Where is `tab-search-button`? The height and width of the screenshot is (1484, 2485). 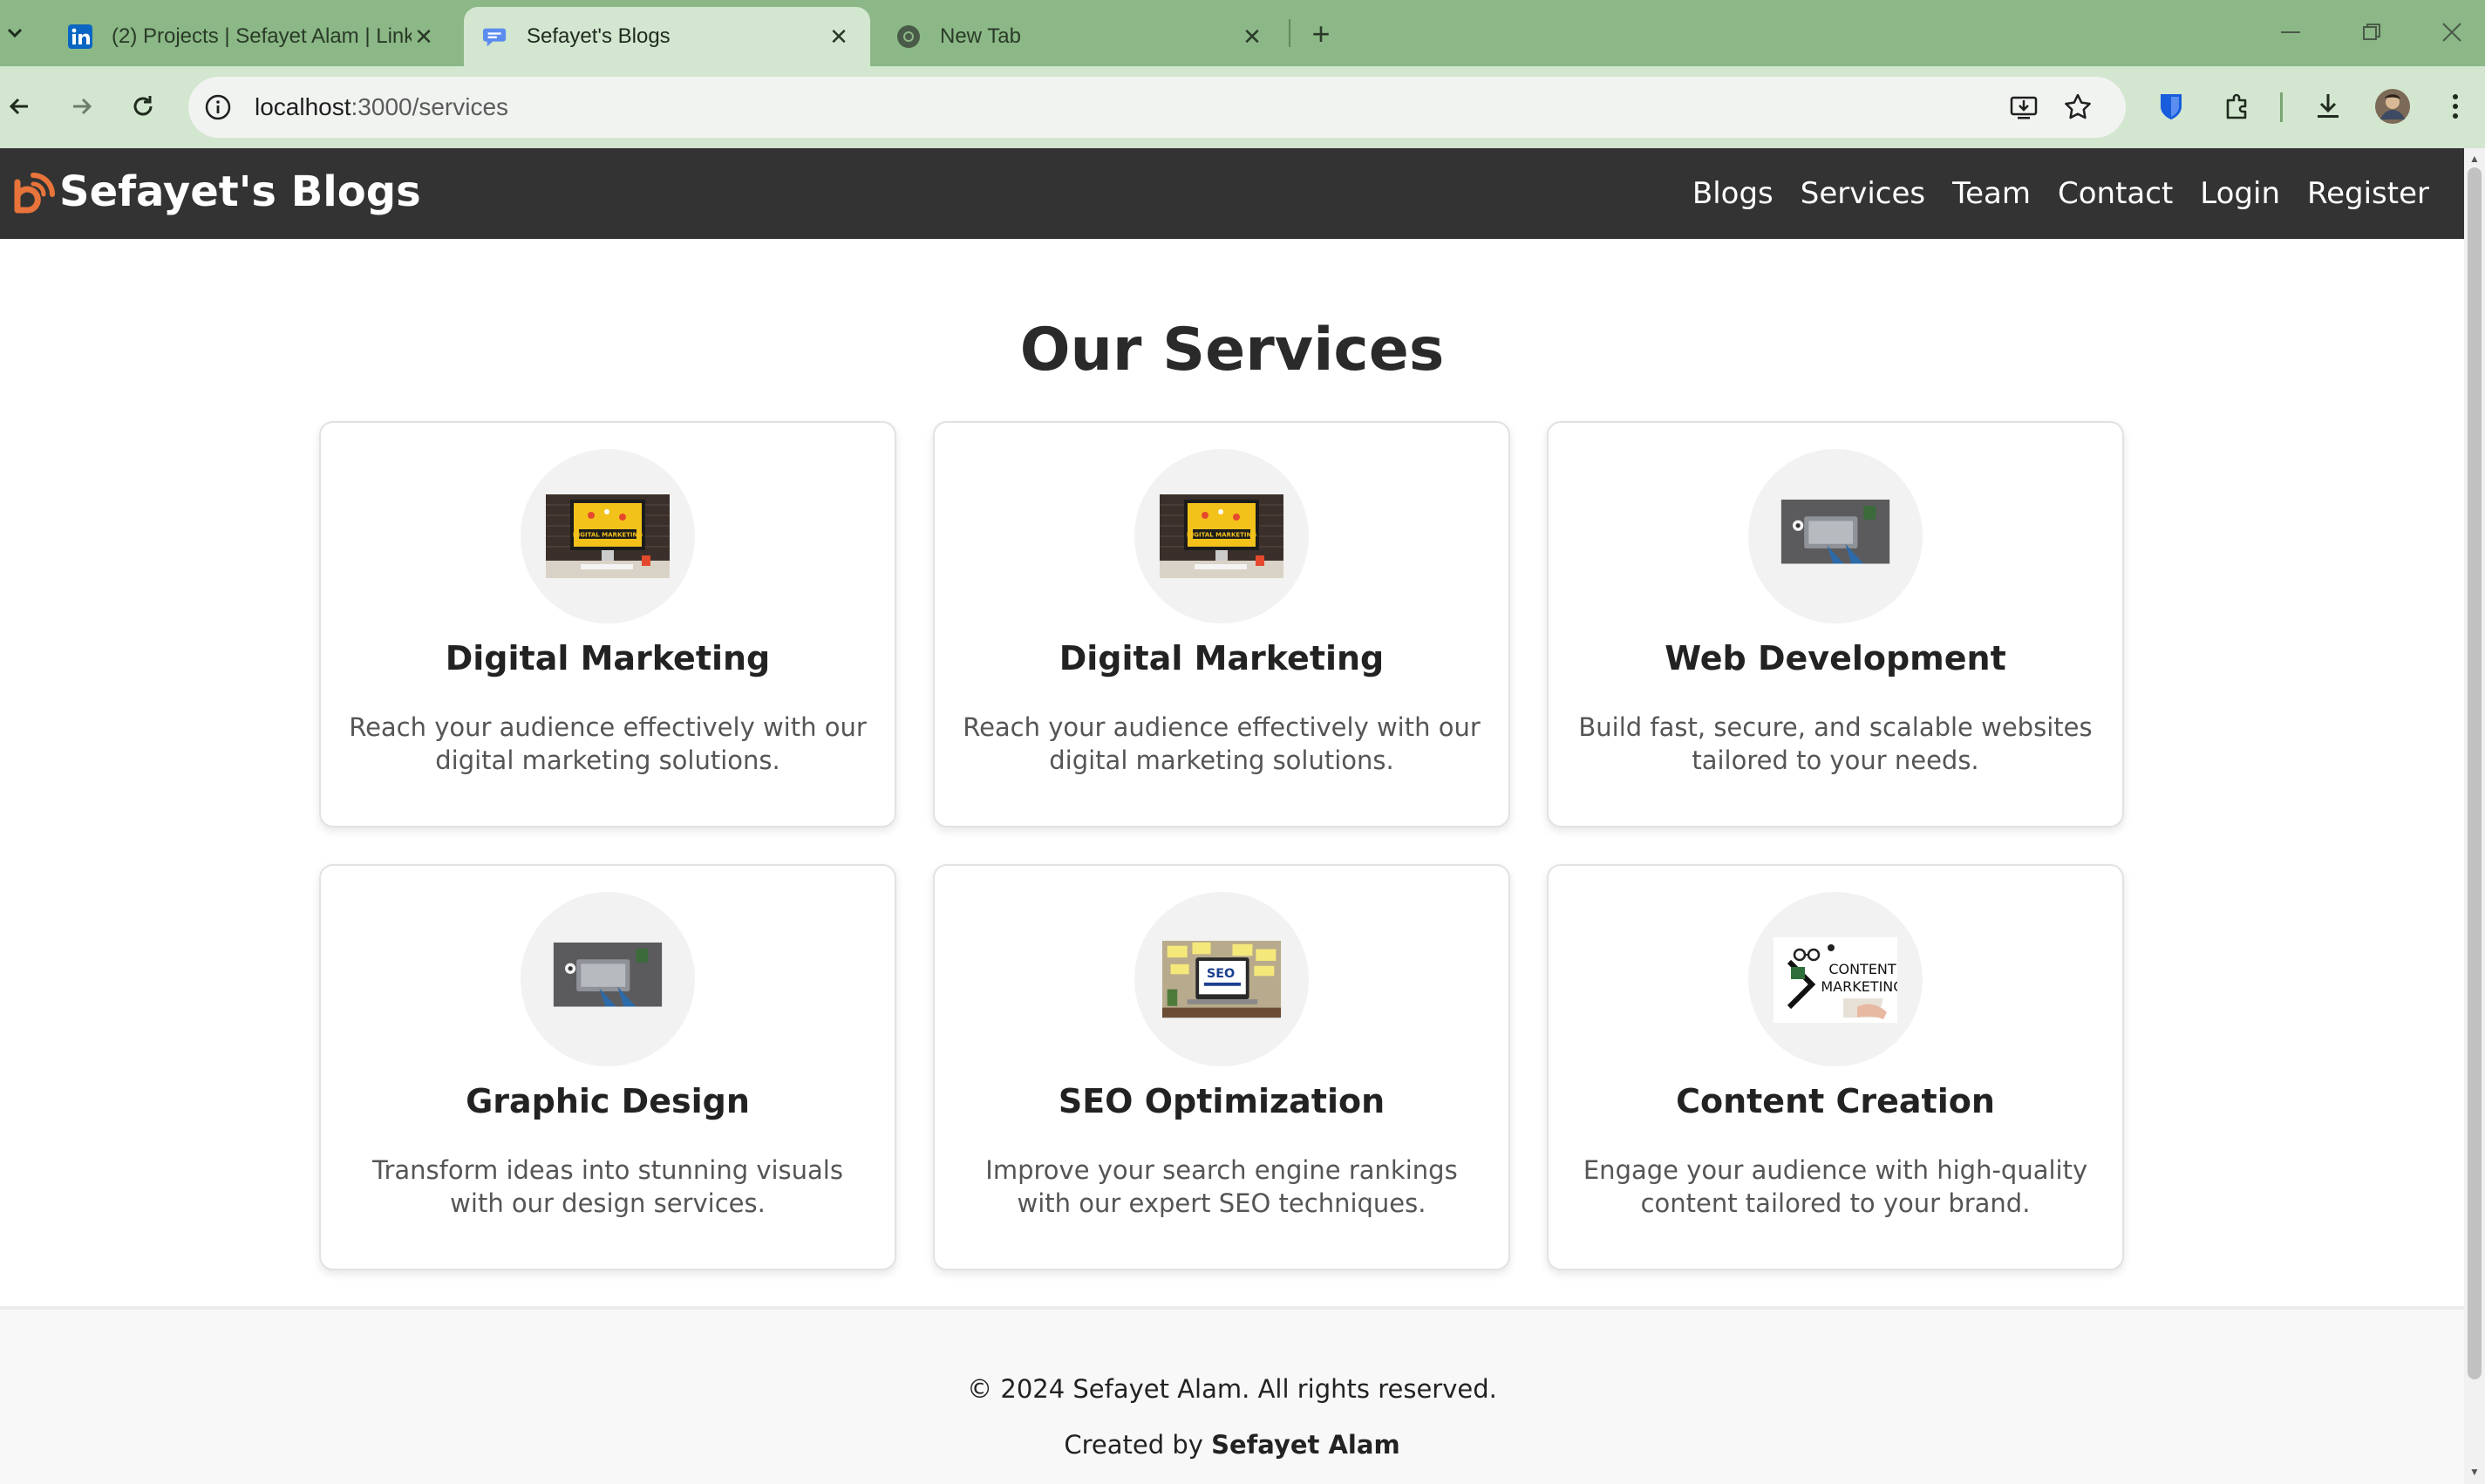
tab-search-button is located at coordinates (15, 33).